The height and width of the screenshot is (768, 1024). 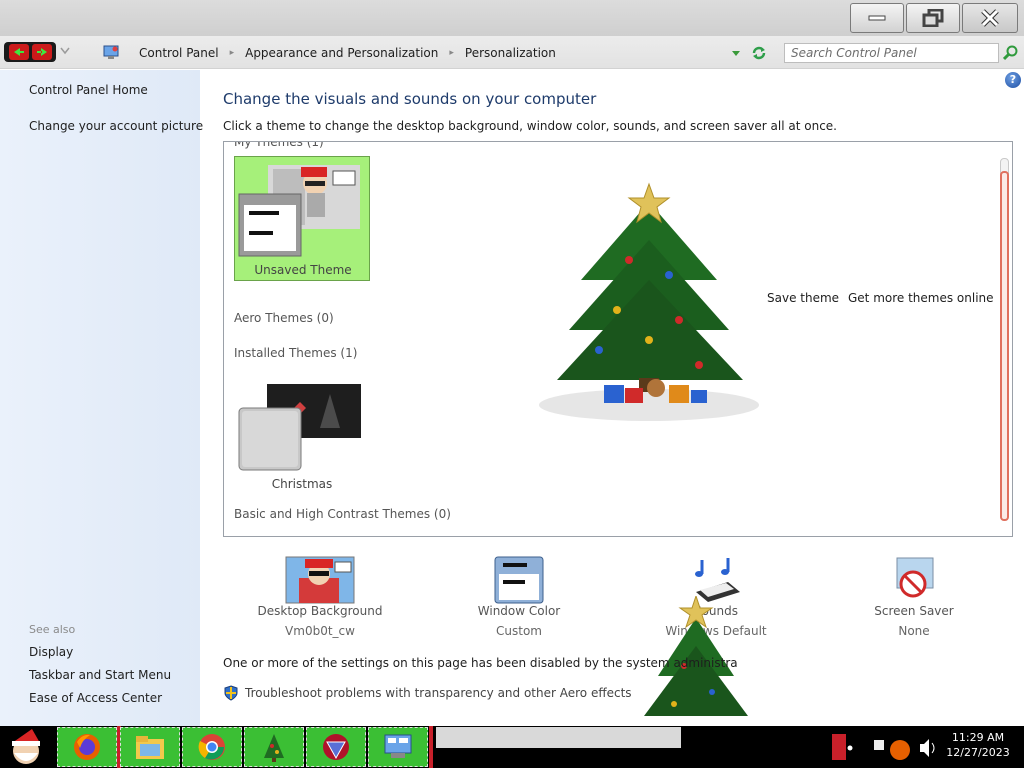 What do you see at coordinates (320, 611) in the screenshot?
I see `desktop-background-title: Desktop Background` at bounding box center [320, 611].